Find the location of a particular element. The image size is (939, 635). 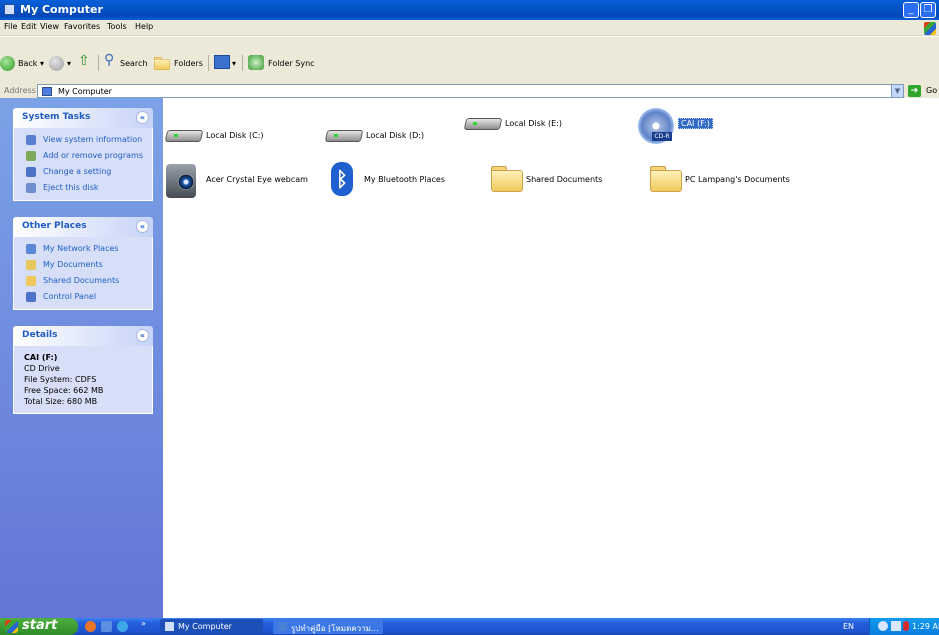

drive-item-d: Local Disk (D:) is located at coordinates (400, 144).